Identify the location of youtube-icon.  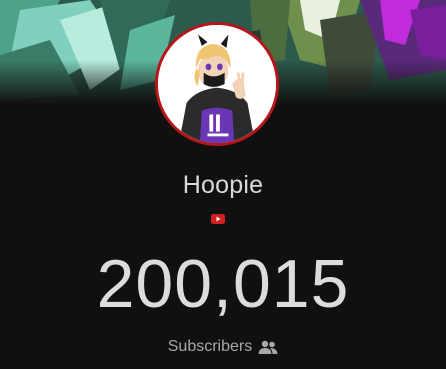
(218, 219).